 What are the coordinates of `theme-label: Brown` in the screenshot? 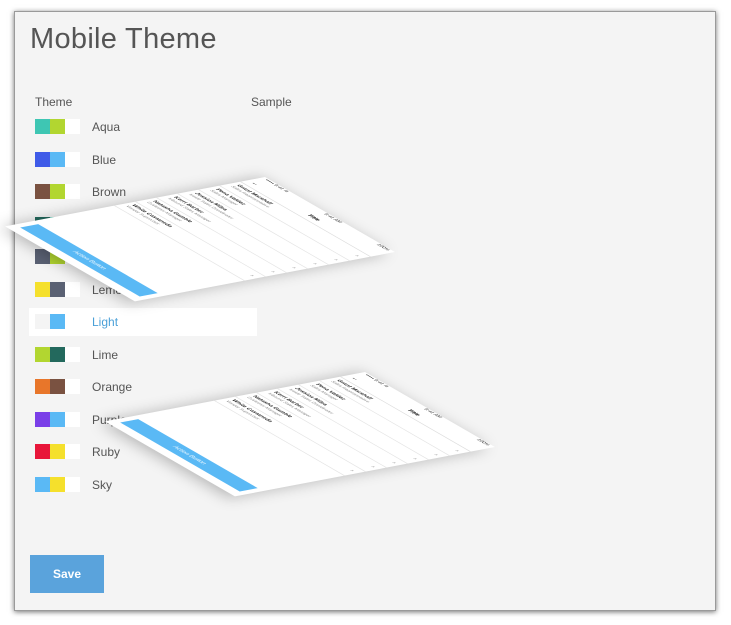 It's located at (109, 192).